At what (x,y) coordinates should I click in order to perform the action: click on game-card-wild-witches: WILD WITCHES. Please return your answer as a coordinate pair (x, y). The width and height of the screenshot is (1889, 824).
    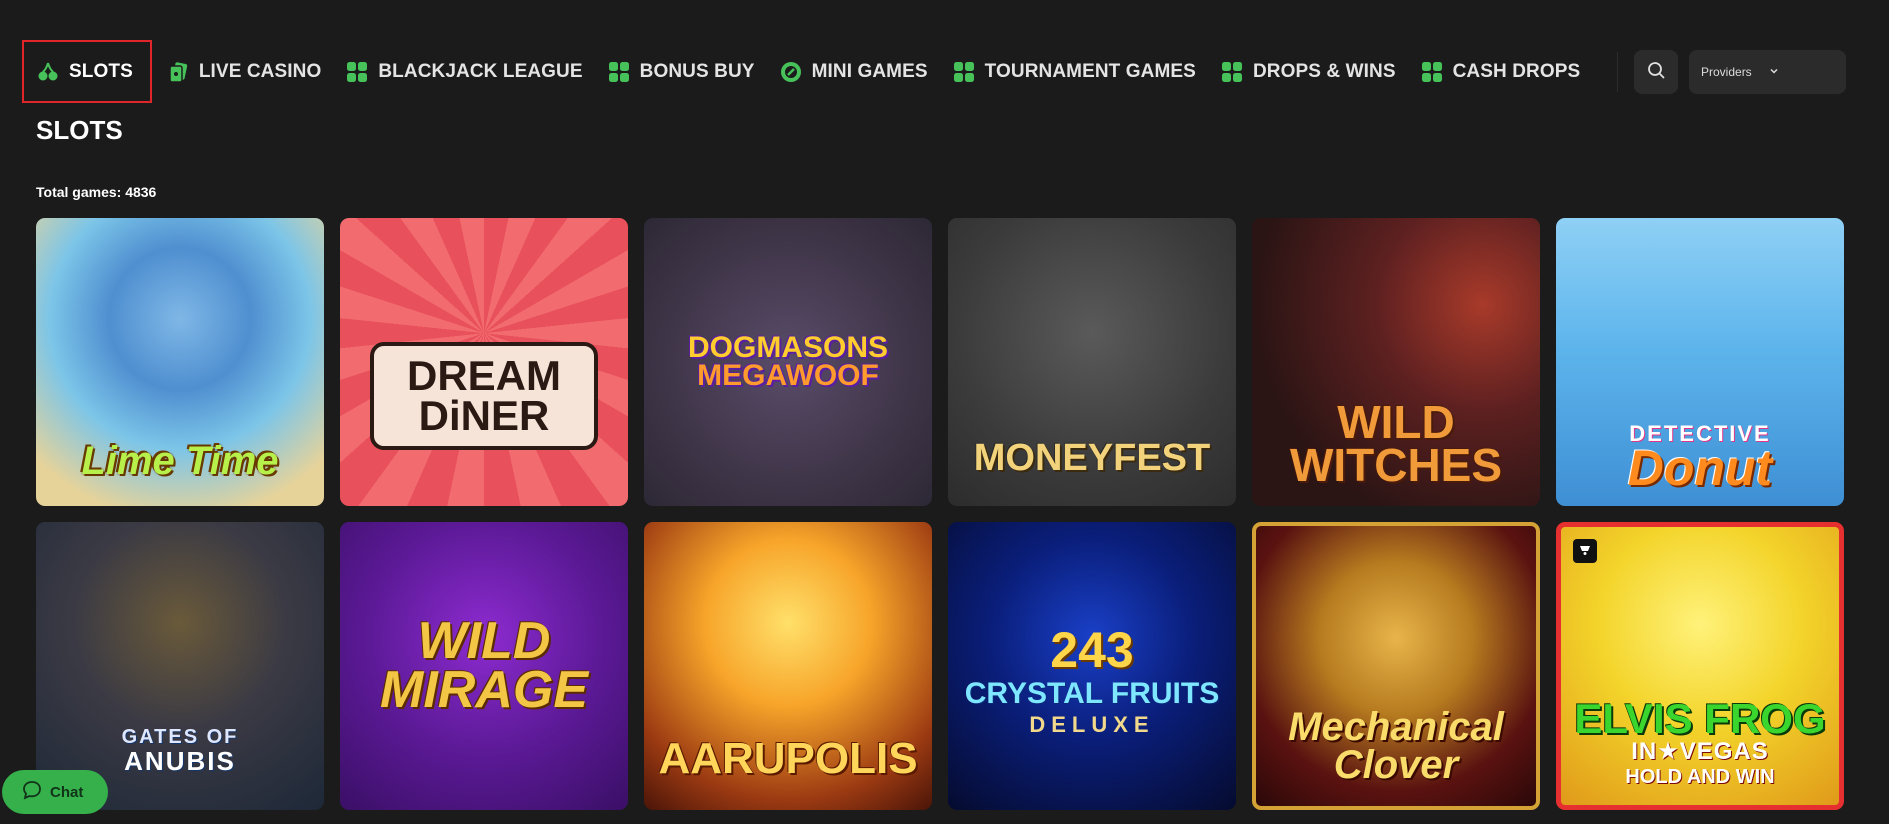
    Looking at the image, I should click on (1396, 362).